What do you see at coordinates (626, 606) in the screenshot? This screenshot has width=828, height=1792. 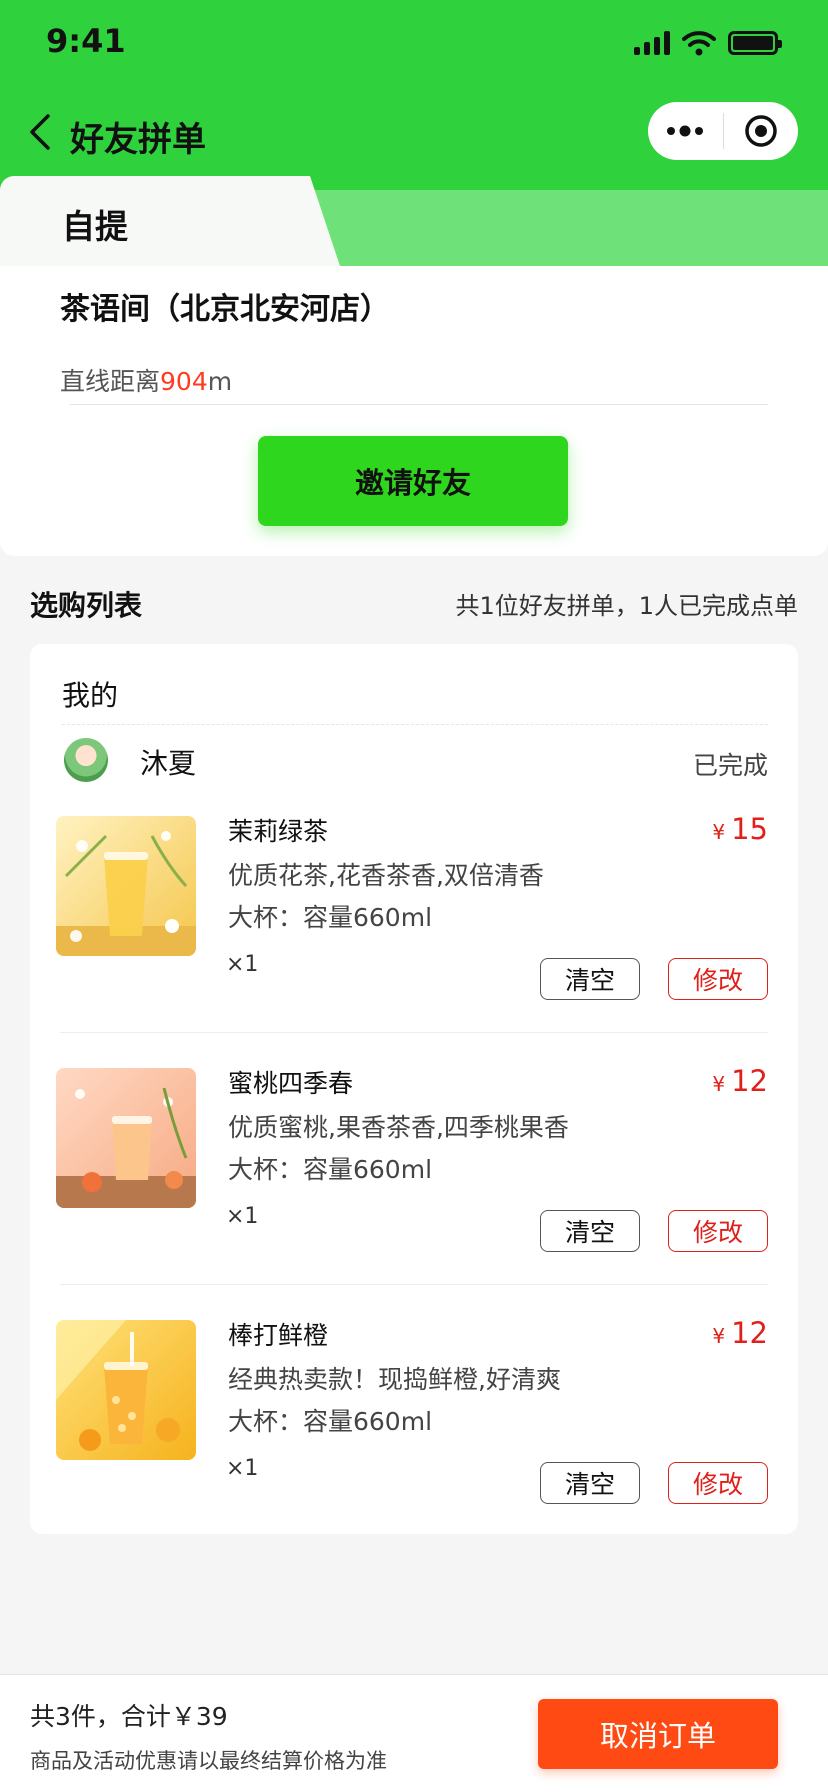 I see `list-summary: 共1位好友拼单，1人已完成点单` at bounding box center [626, 606].